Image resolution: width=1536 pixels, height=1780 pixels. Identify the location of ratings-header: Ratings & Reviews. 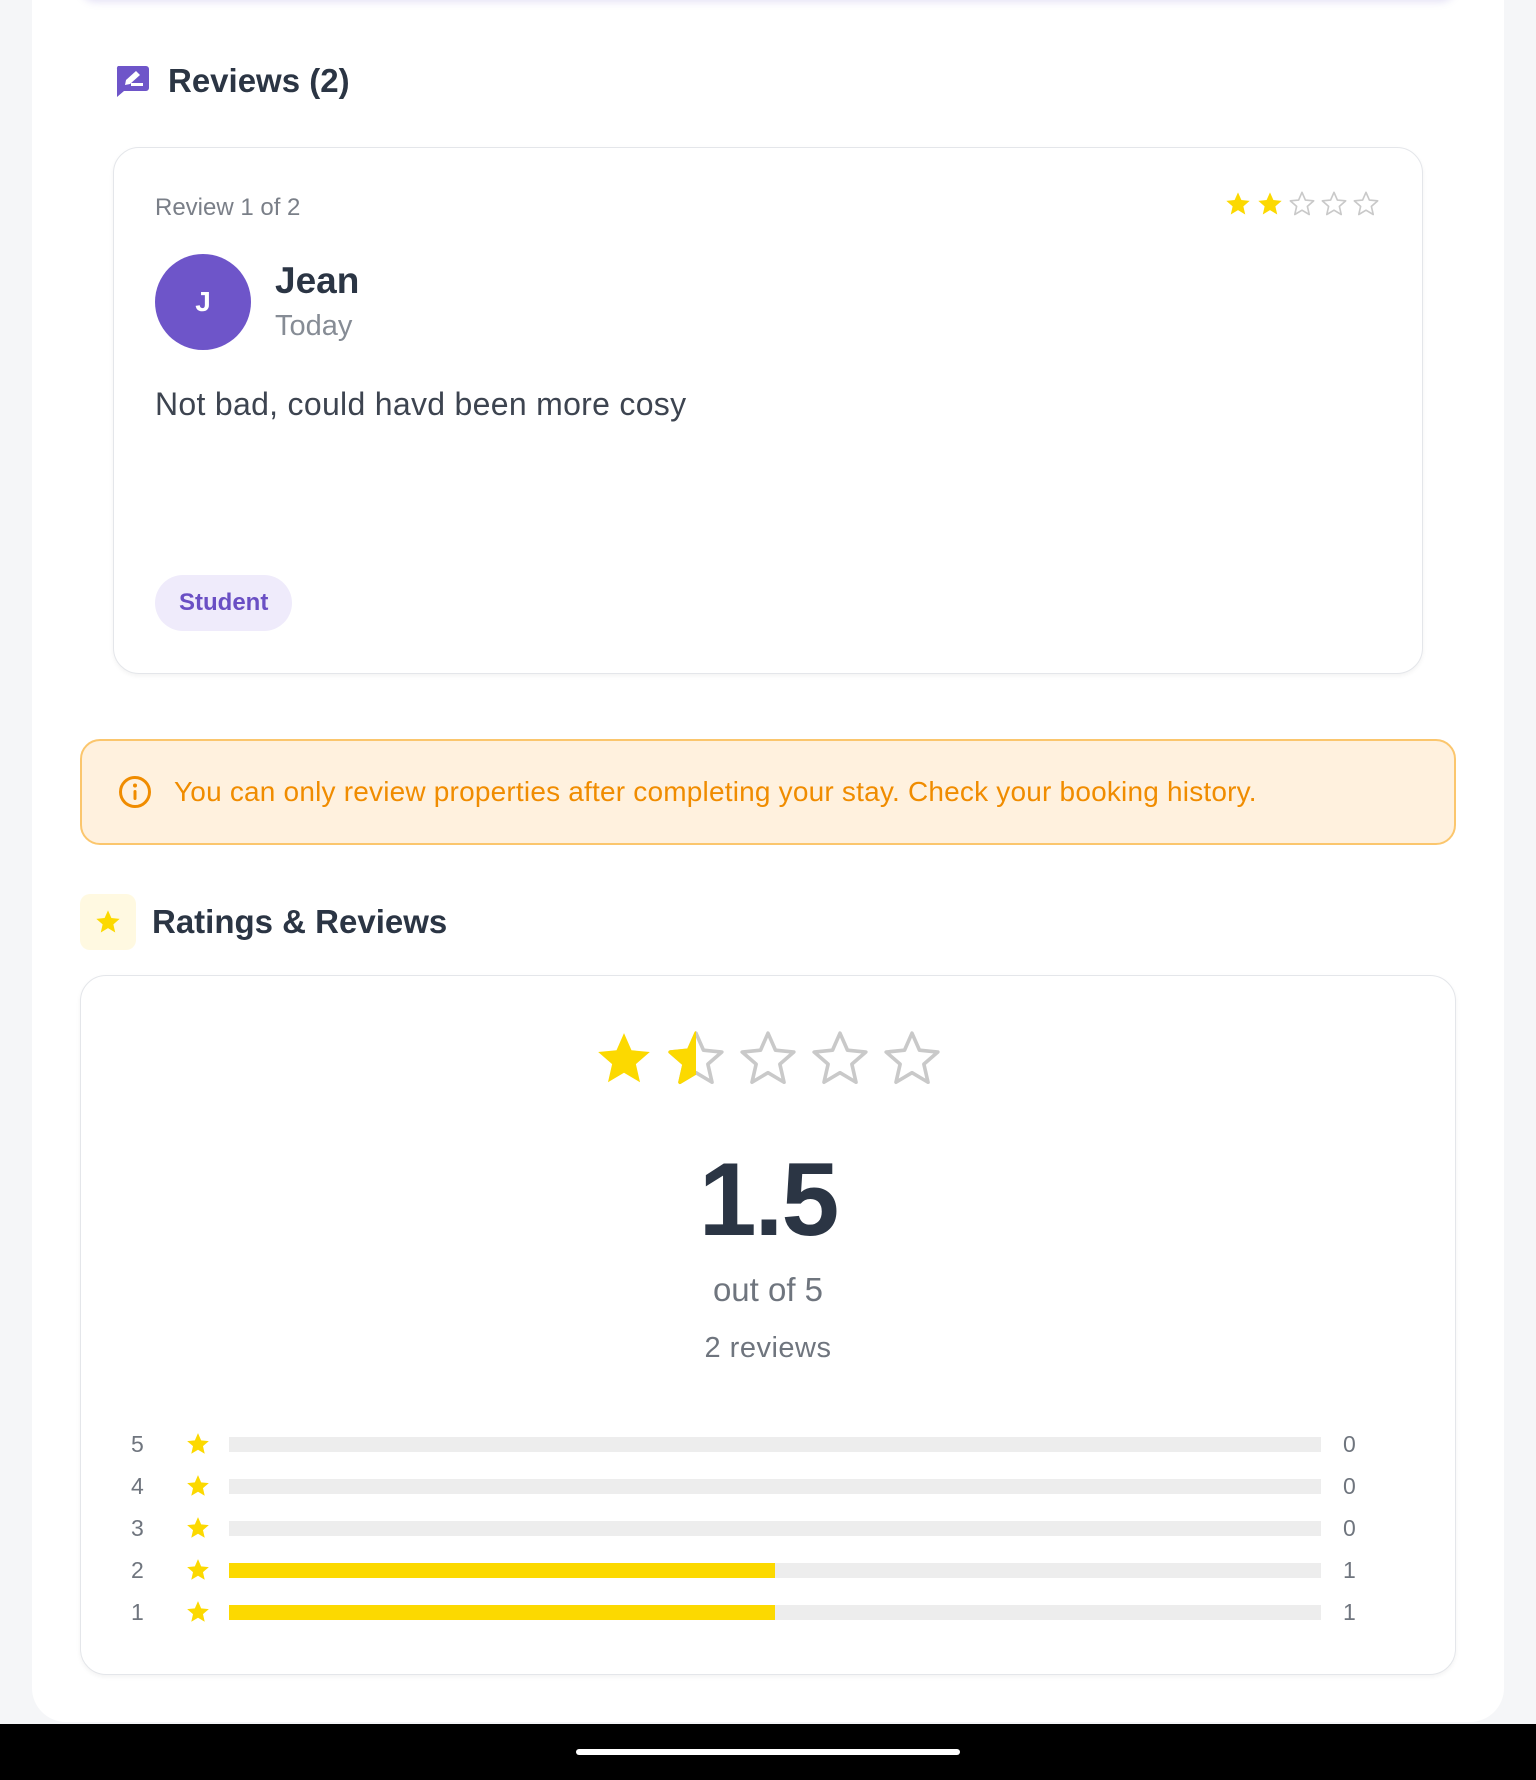
(263, 922).